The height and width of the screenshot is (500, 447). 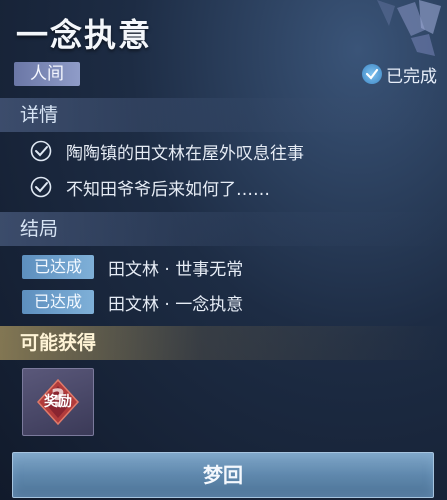 I want to click on reward-label: 奖励, so click(x=58, y=402).